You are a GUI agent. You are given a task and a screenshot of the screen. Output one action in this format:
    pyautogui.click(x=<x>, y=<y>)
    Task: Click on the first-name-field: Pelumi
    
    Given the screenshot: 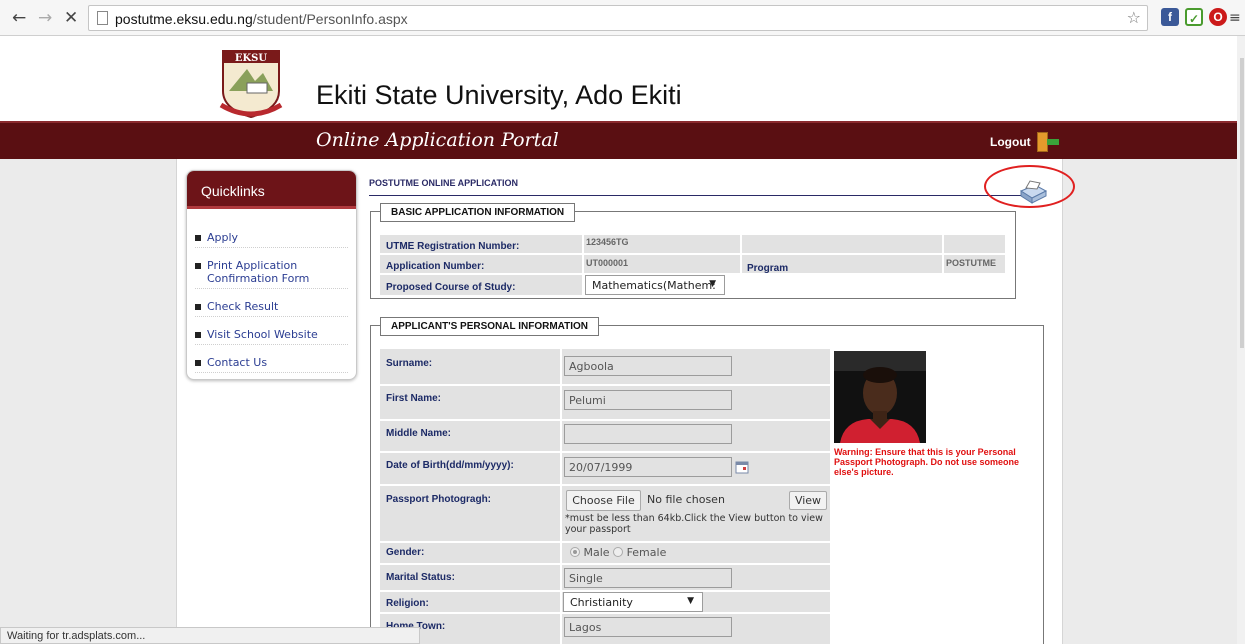 What is the action you would take?
    pyautogui.click(x=648, y=400)
    